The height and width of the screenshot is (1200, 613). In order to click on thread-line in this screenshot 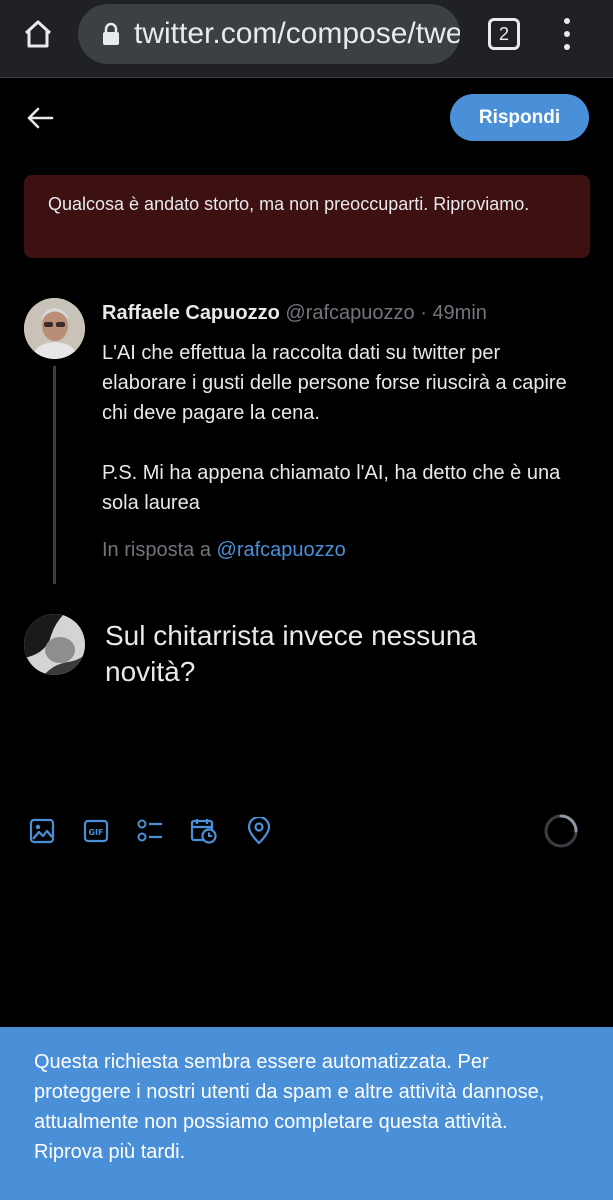, I will do `click(54, 475)`.